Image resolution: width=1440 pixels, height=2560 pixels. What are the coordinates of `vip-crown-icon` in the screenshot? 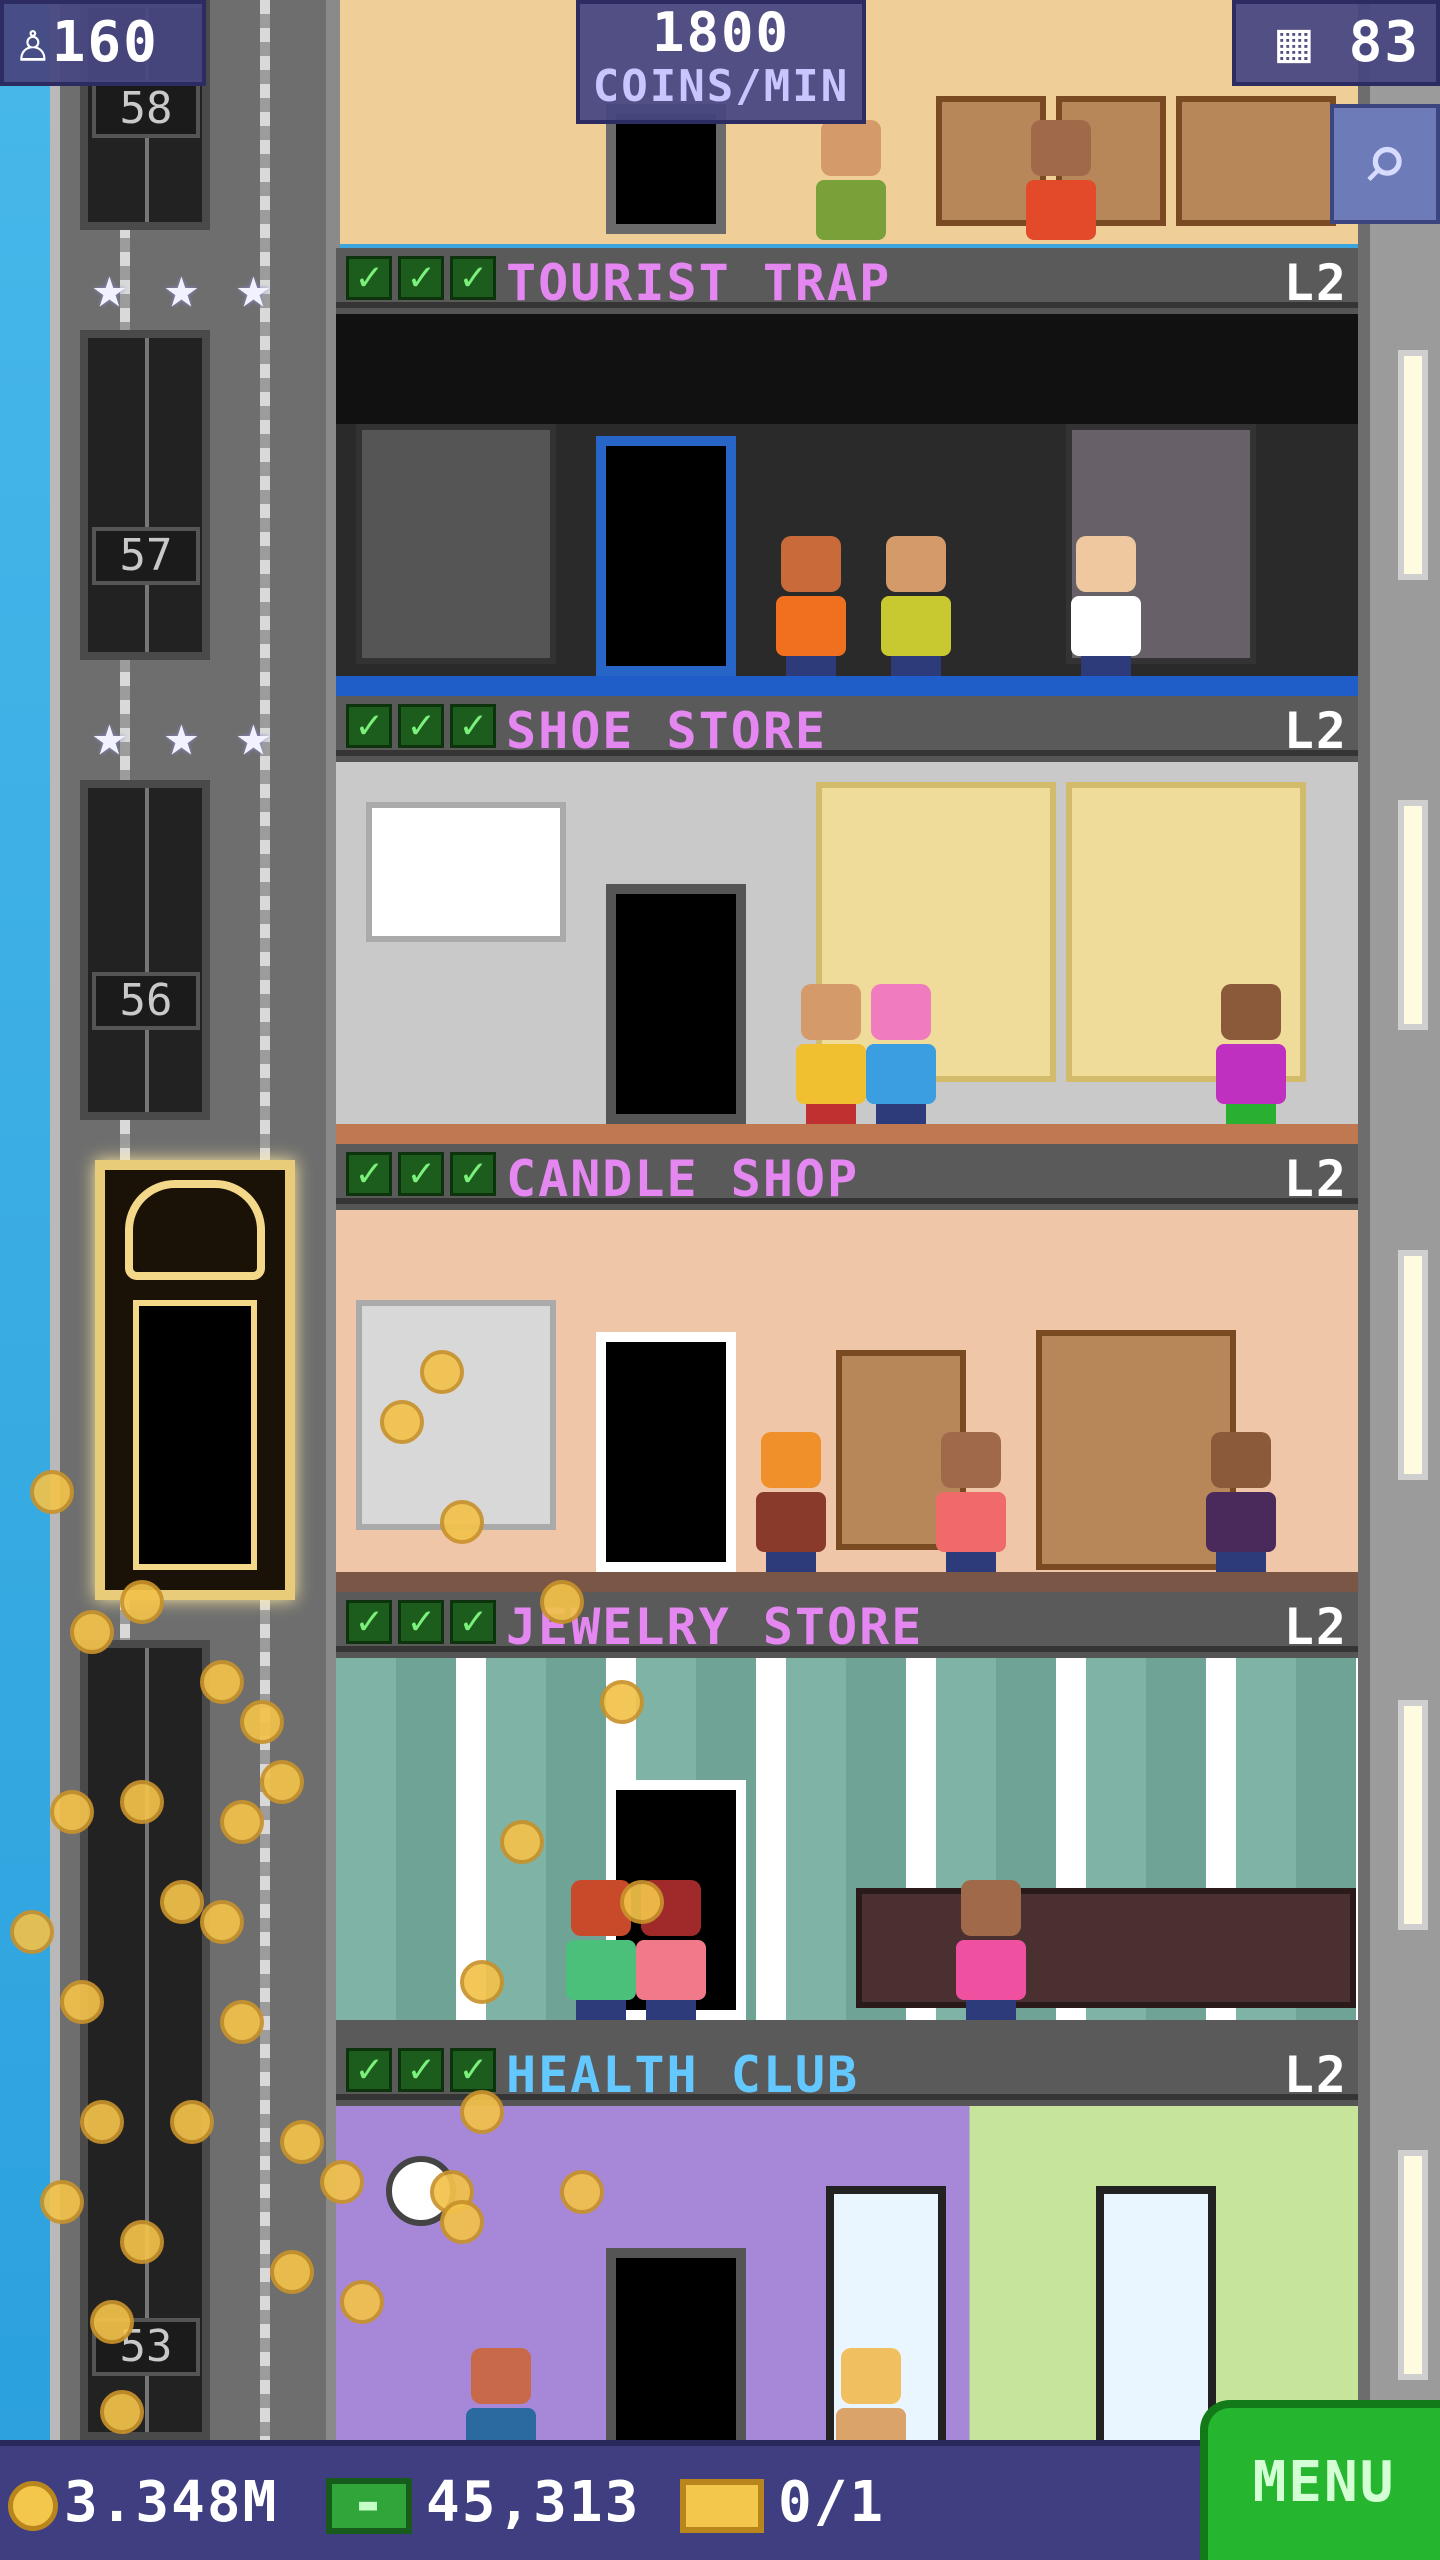 It's located at (195, 1230).